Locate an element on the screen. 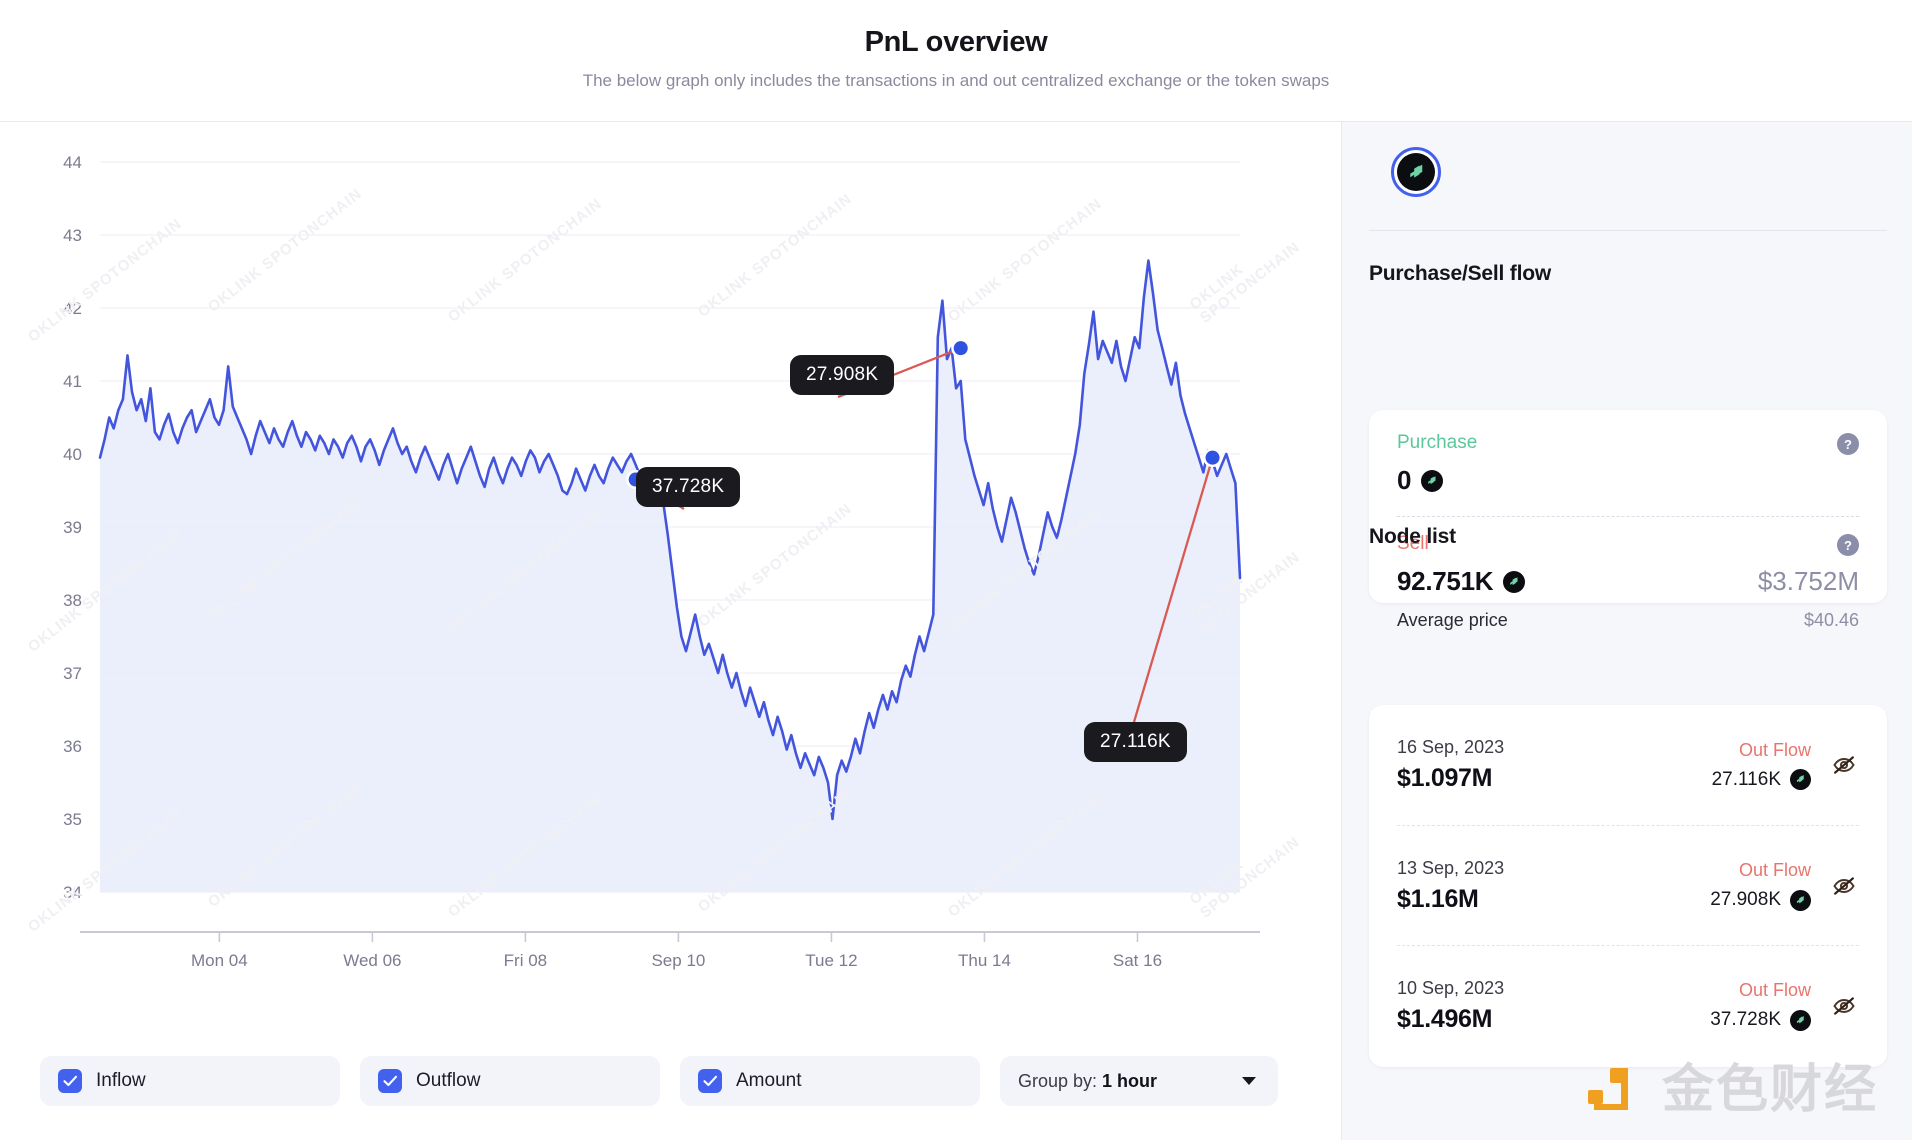 This screenshot has height=1140, width=1912. group-by-value: 1 hour is located at coordinates (1130, 1080).